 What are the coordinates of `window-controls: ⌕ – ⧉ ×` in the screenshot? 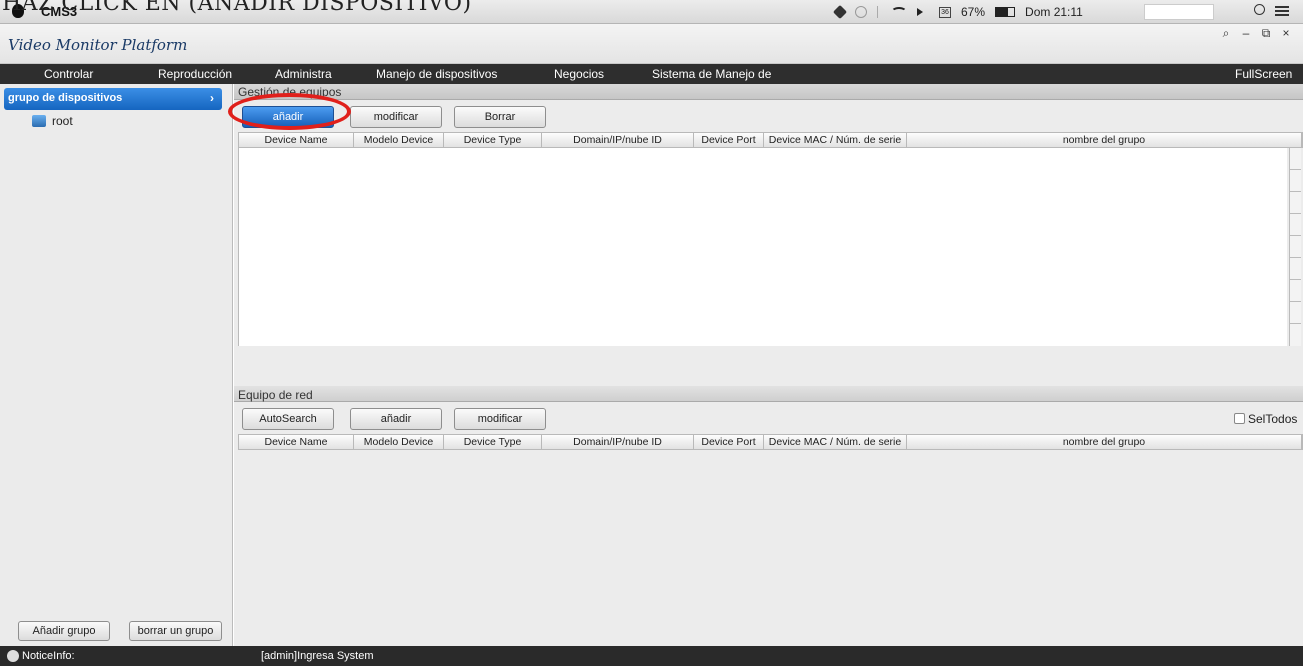 It's located at (1256, 34).